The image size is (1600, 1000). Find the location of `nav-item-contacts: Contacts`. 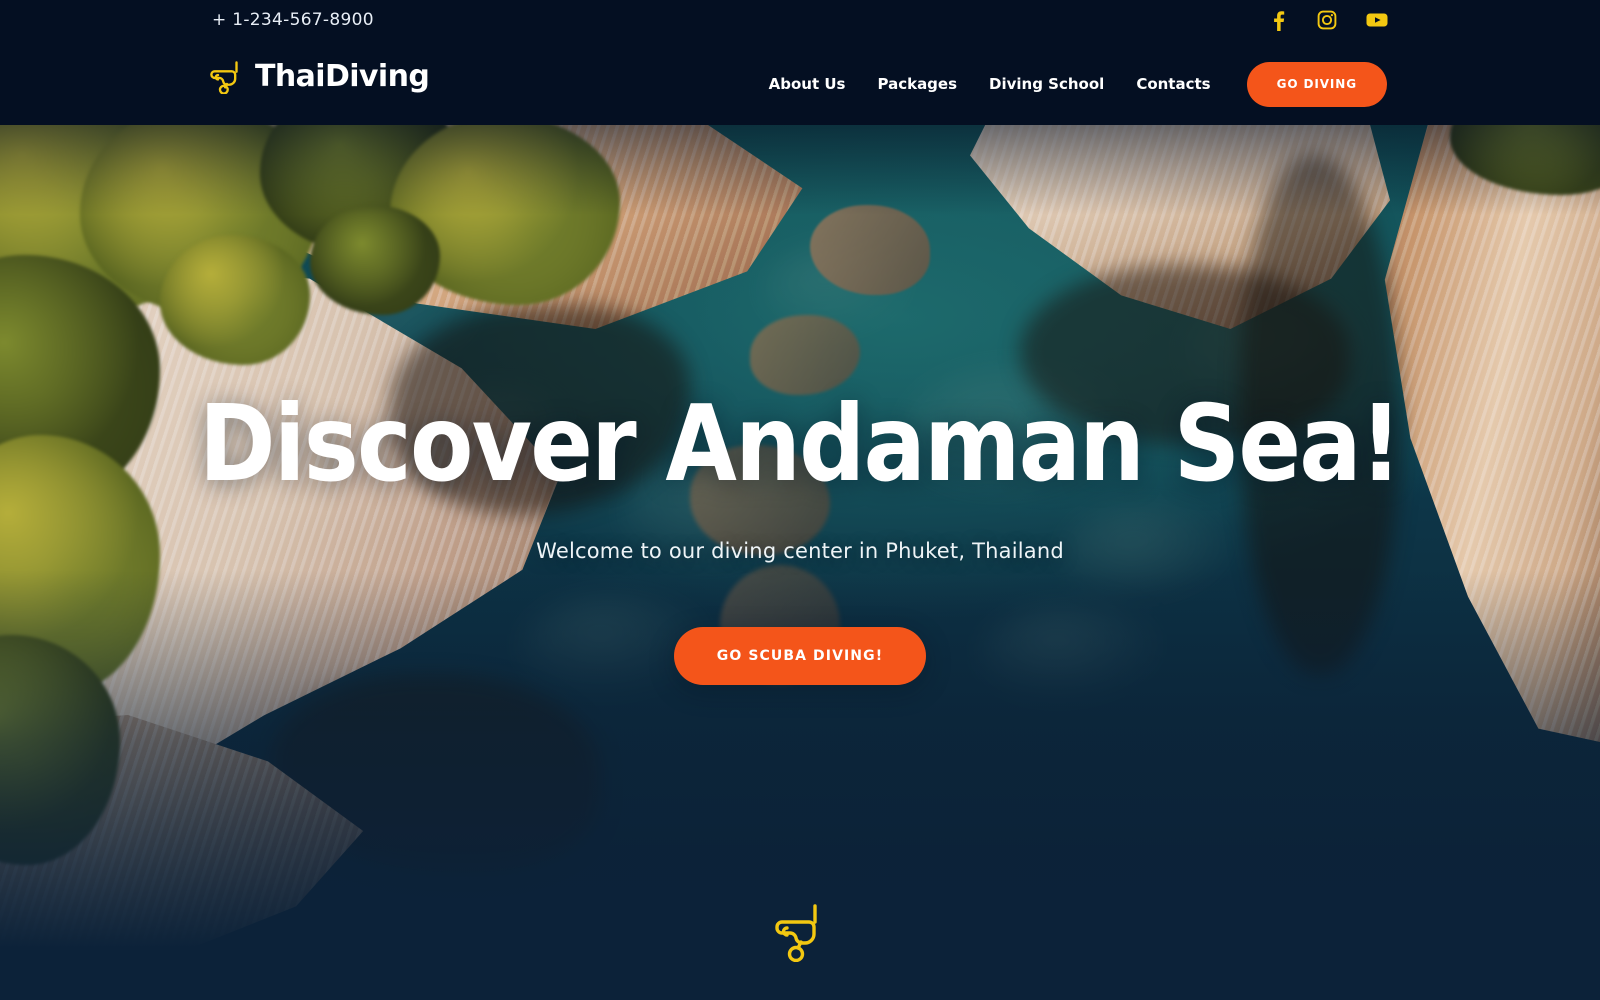

nav-item-contacts: Contacts is located at coordinates (1173, 84).